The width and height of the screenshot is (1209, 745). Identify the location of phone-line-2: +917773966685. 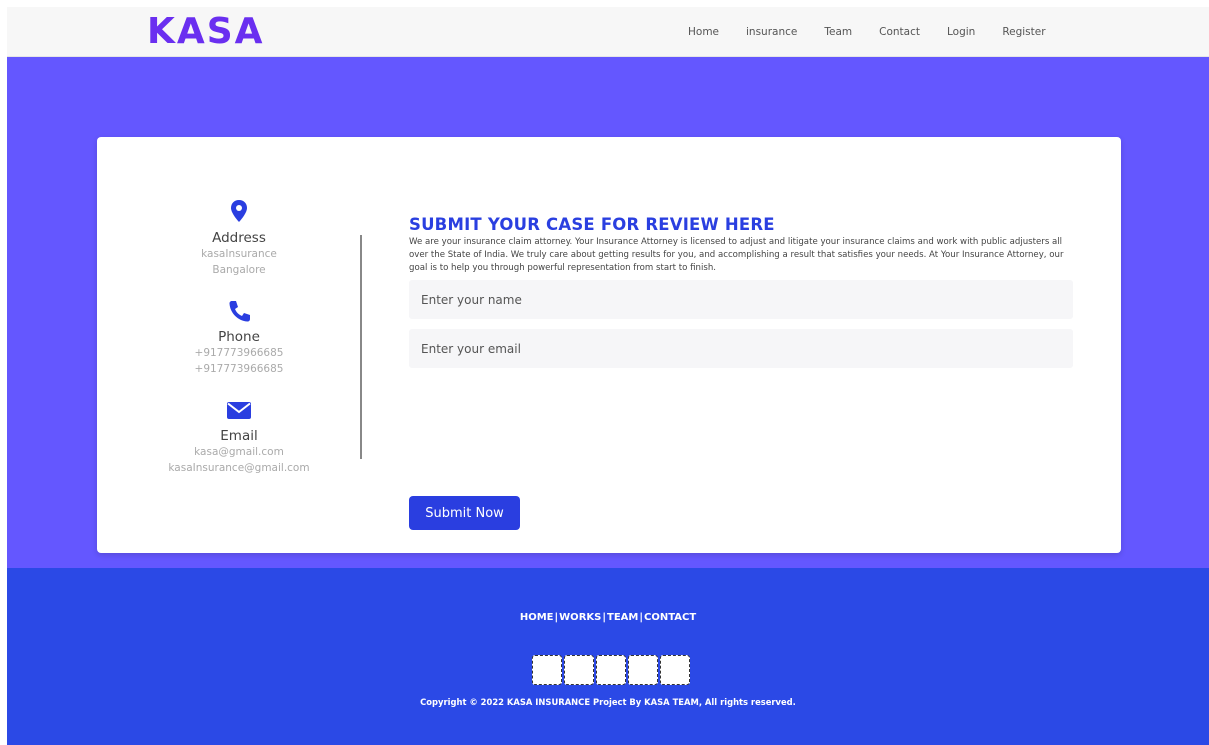
(239, 369).